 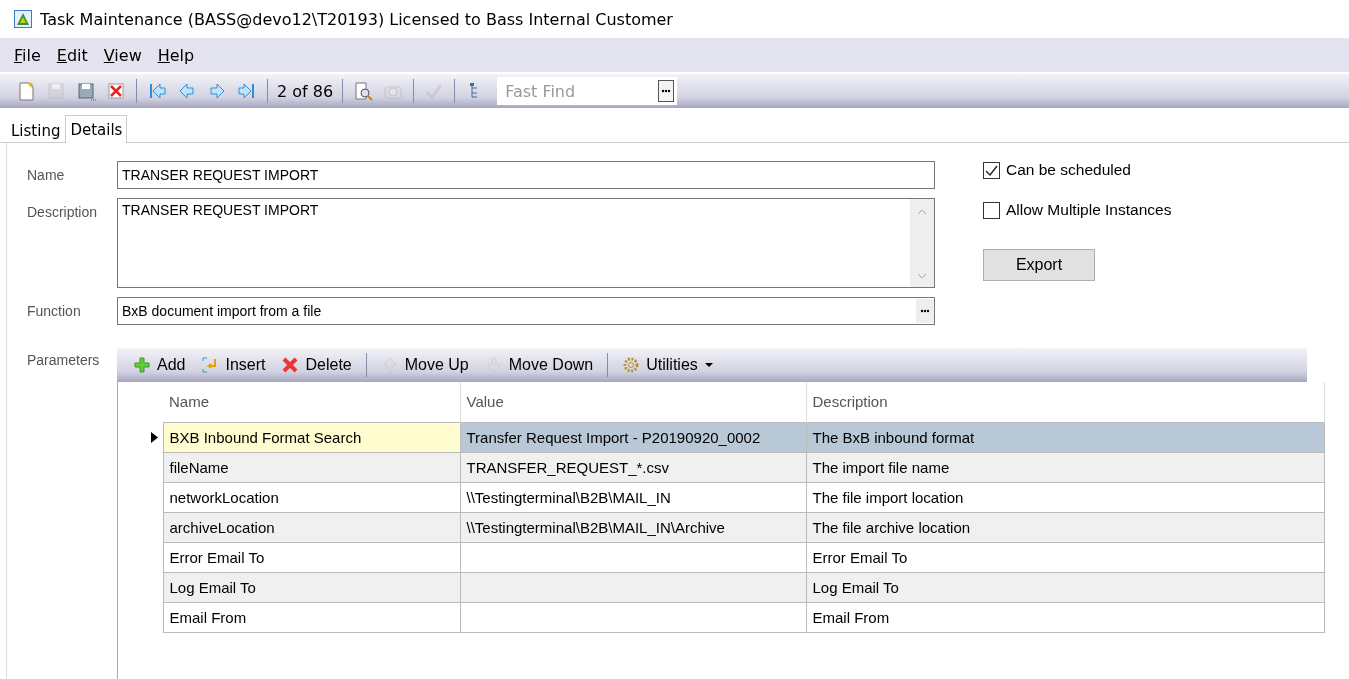 I want to click on toolbar-button: Insert, so click(x=233, y=365).